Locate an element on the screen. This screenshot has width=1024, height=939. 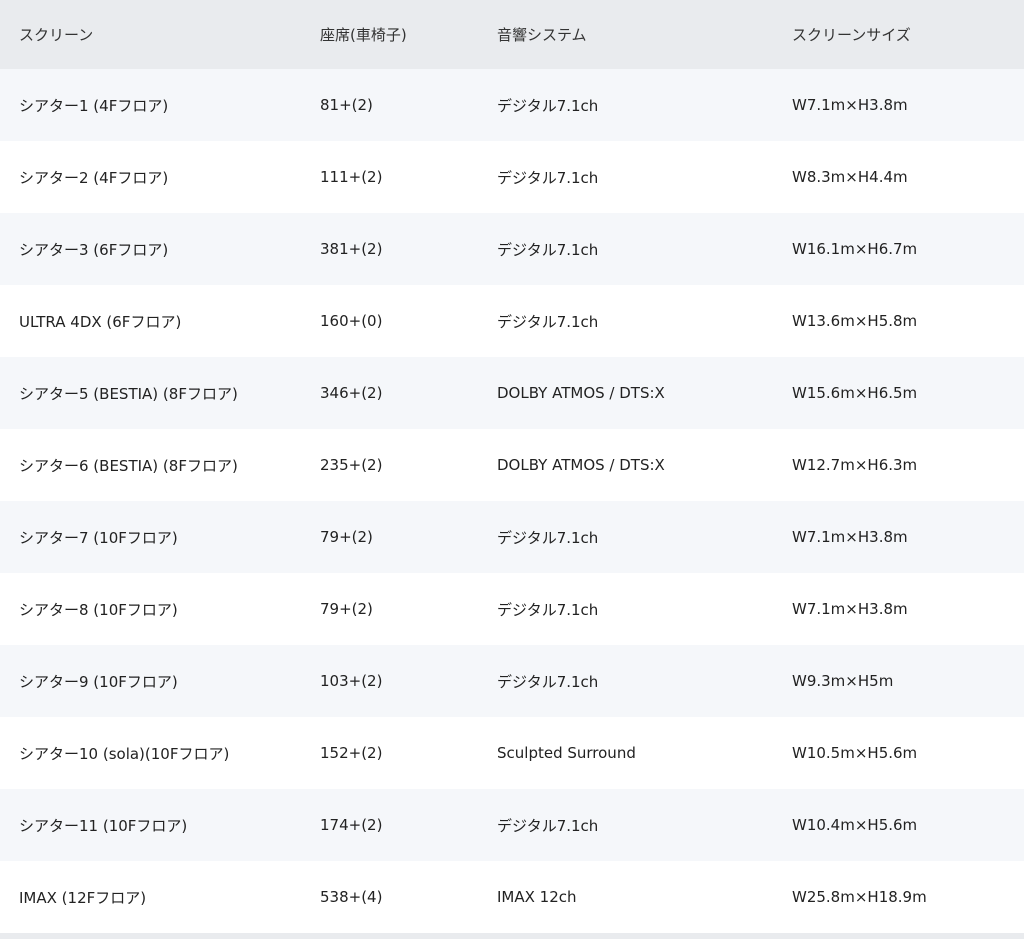
cell-seats: 381+(2) is located at coordinates (351, 249).